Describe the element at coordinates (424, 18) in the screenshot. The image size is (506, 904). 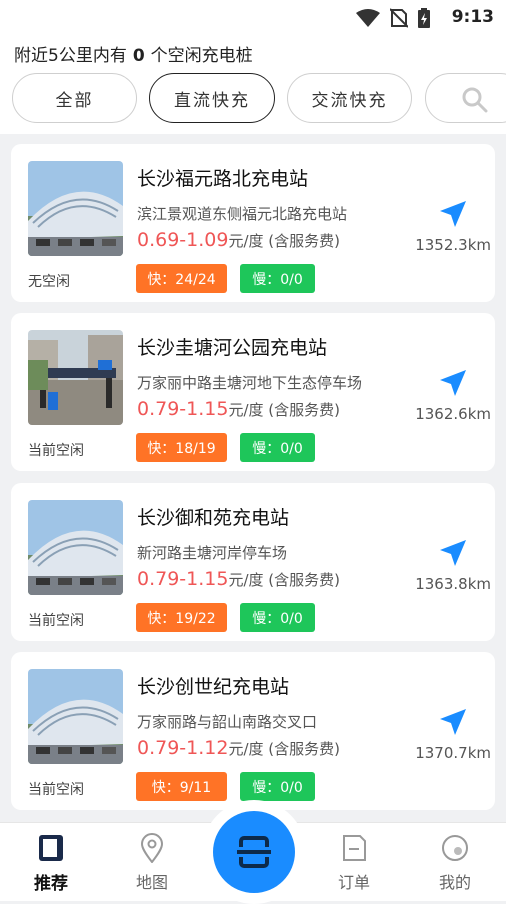
I see `battery-charging-icon` at that location.